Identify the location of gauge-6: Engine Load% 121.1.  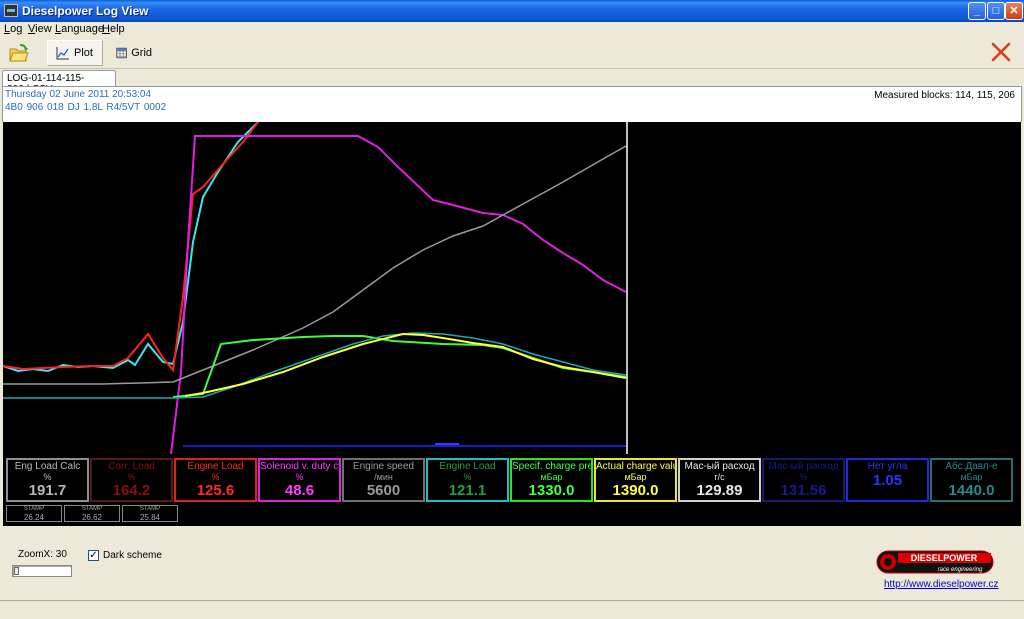
(467, 480).